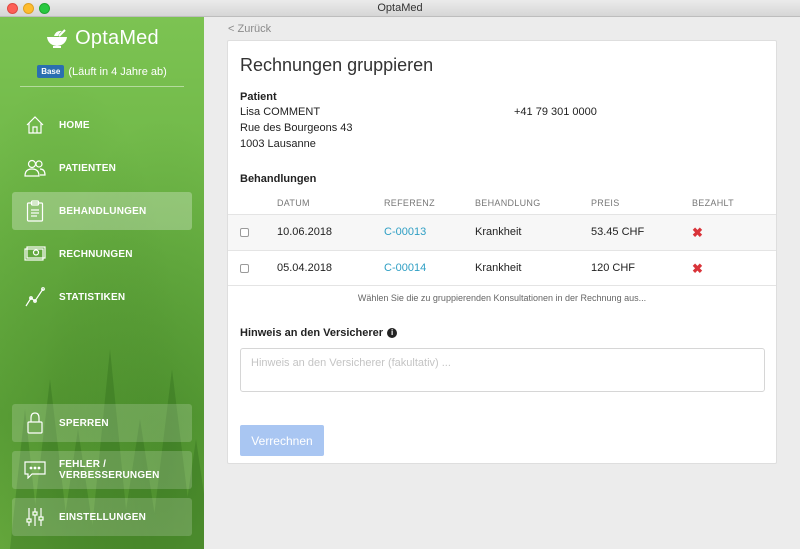 This screenshot has height=549, width=800. Describe the element at coordinates (35, 423) in the screenshot. I see `lock-icon` at that location.